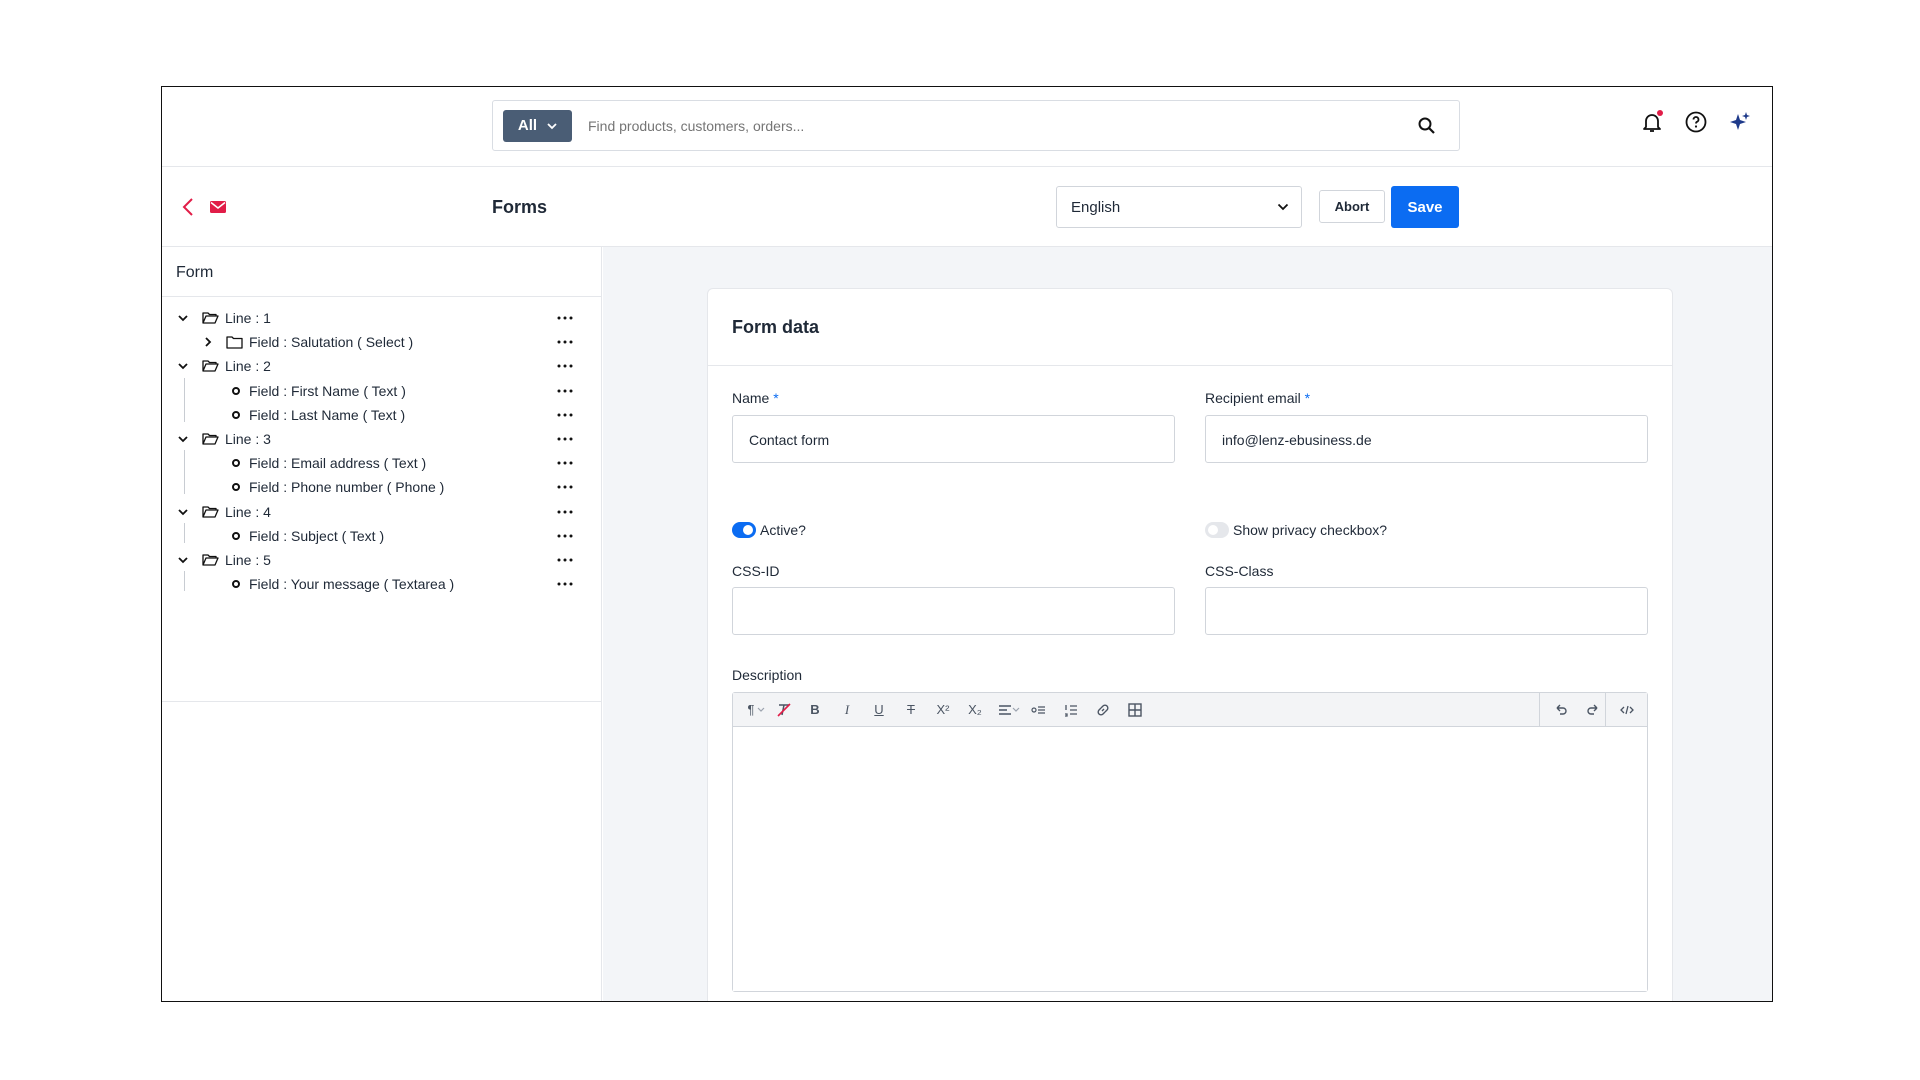 This screenshot has height=1080, width=1920. I want to click on chevron-right-icon, so click(208, 342).